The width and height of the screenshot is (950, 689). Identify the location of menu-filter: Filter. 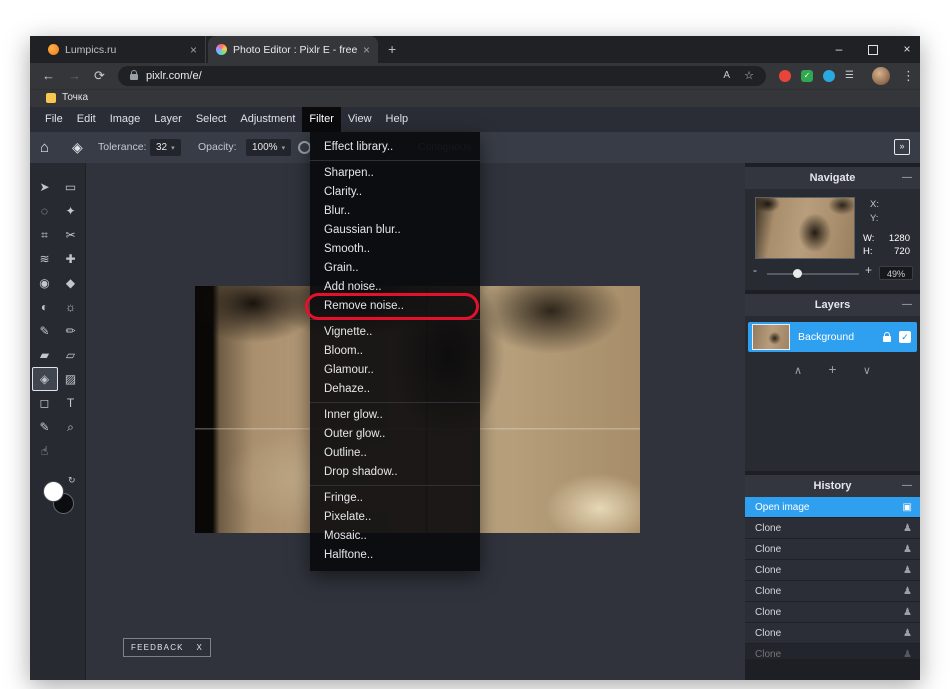
(321, 119).